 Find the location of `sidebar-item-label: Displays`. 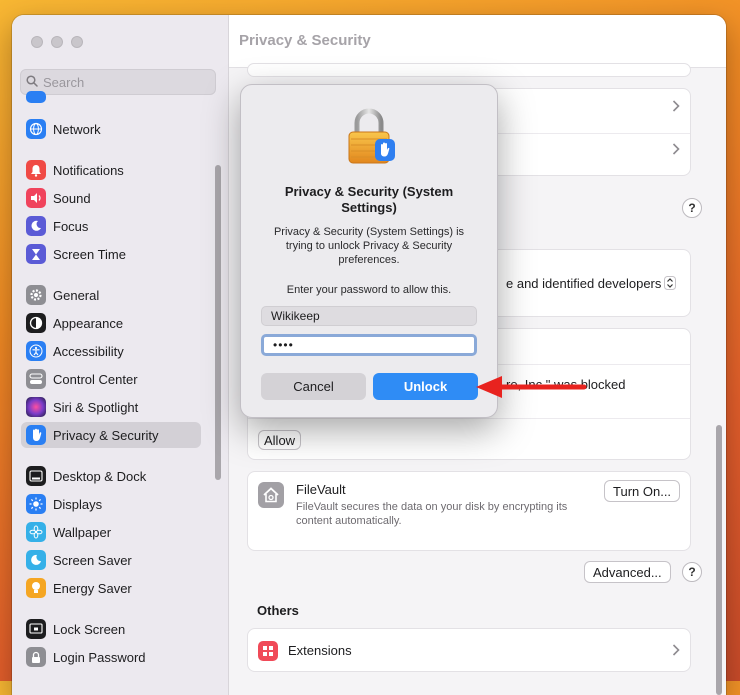

sidebar-item-label: Displays is located at coordinates (78, 504).